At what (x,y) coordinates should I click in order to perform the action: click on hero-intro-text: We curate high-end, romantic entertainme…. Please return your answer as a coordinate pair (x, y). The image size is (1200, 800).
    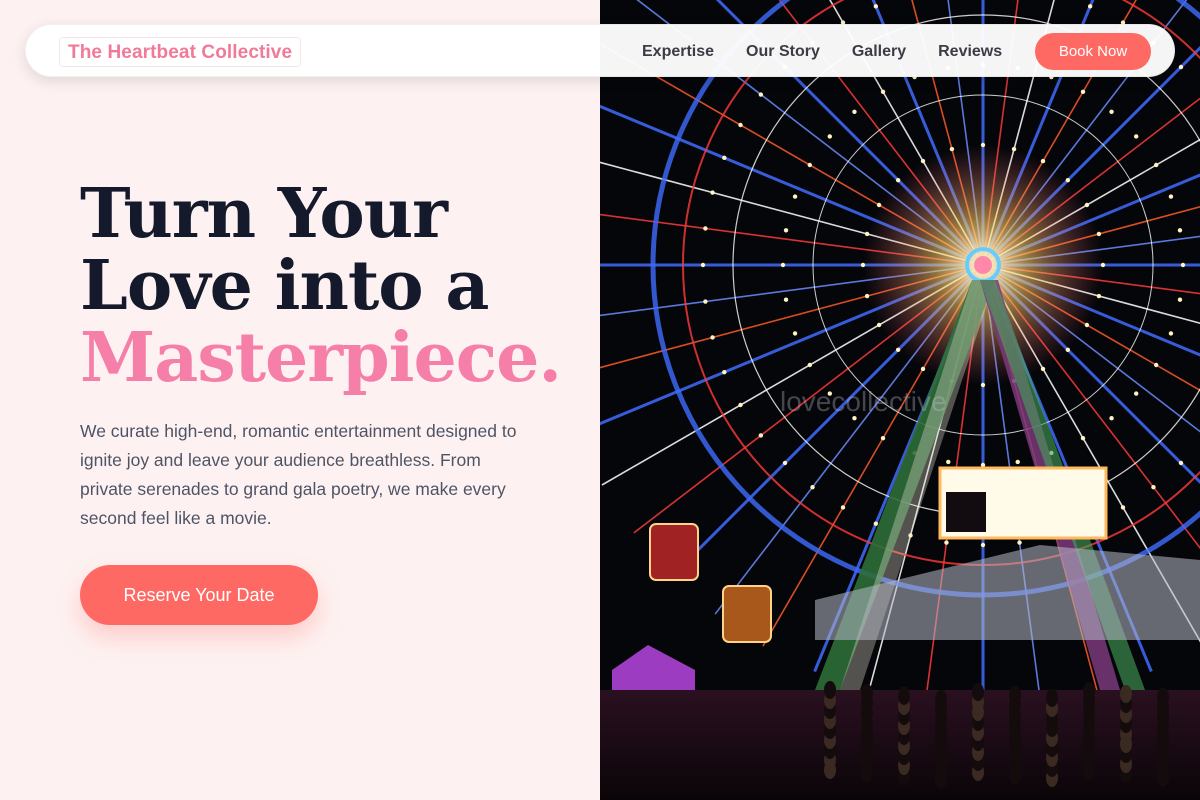
    Looking at the image, I should click on (298, 474).